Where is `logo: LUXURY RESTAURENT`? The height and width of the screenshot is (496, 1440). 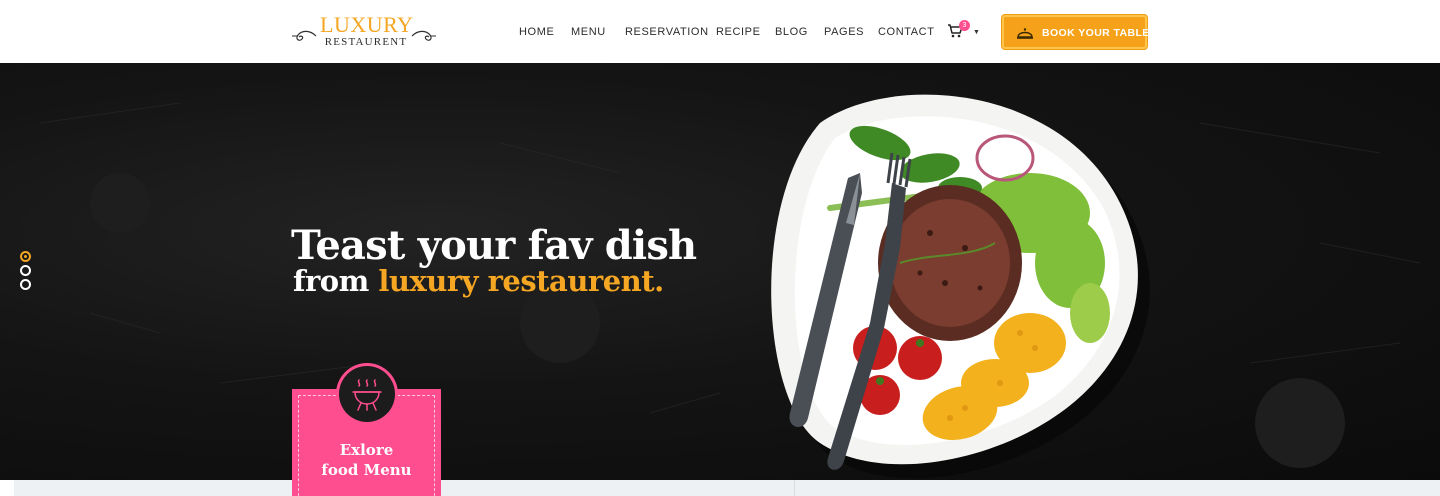
logo: LUXURY RESTAURENT is located at coordinates (365, 32).